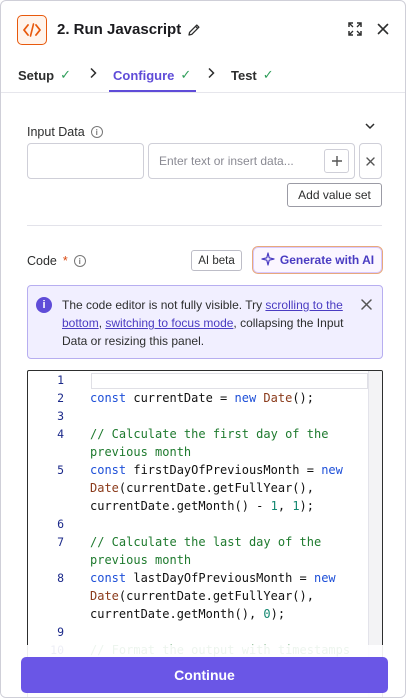 This screenshot has height=698, width=406. What do you see at coordinates (334, 195) in the screenshot?
I see `add-value-set-button: Add value set` at bounding box center [334, 195].